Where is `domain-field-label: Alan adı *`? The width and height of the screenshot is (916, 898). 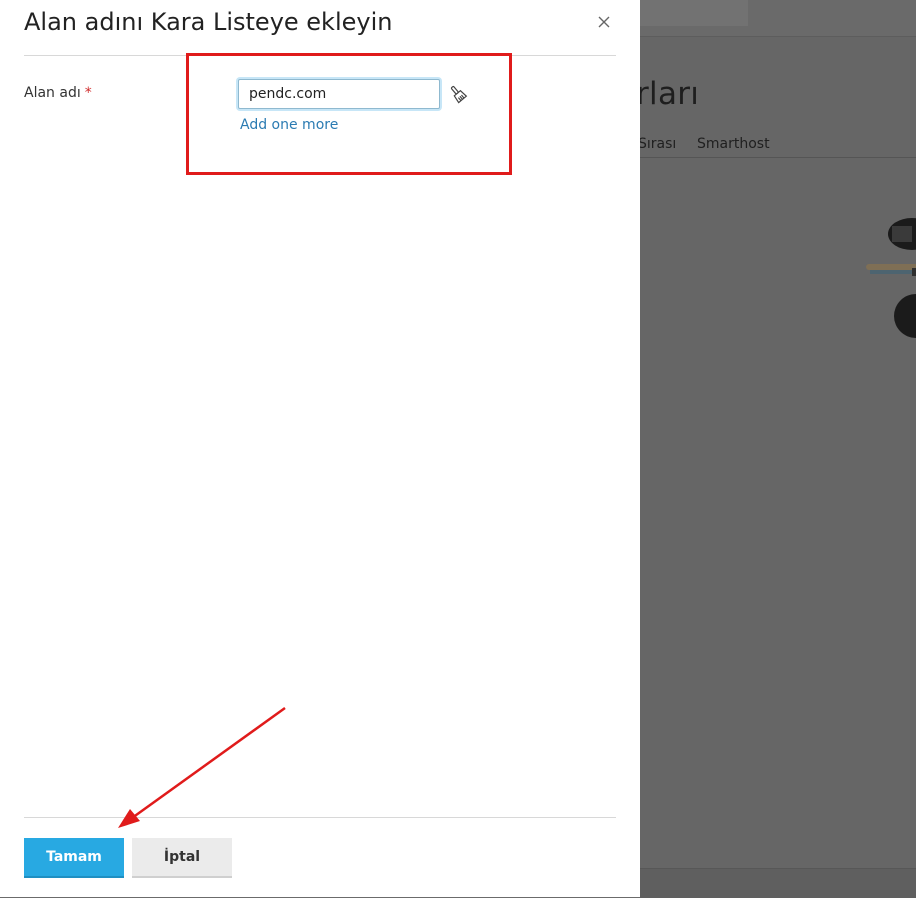 domain-field-label: Alan adı * is located at coordinates (58, 93).